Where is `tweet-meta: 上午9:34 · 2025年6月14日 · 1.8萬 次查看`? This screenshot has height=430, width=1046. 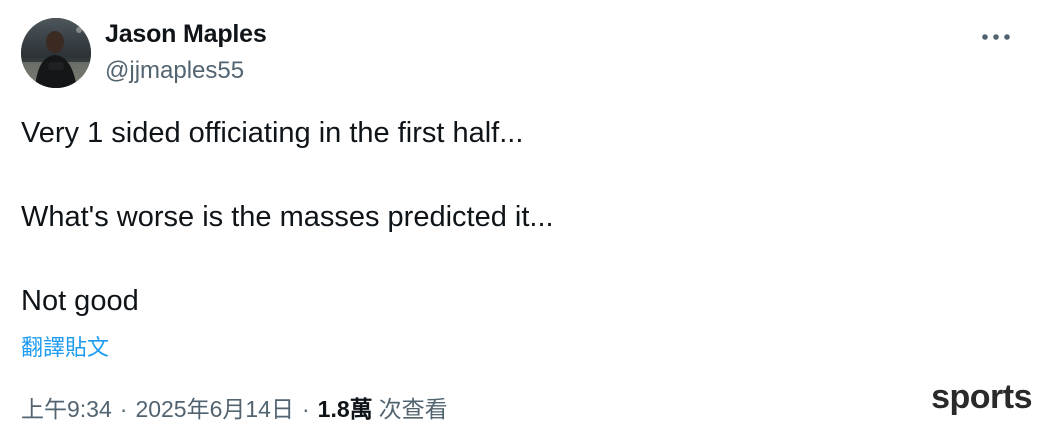
tweet-meta: 上午9:34 · 2025年6月14日 · 1.8萬 次查看 is located at coordinates (234, 407).